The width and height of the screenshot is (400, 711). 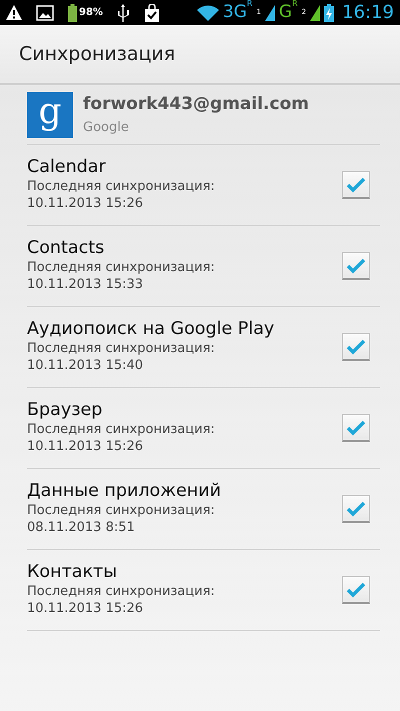 What do you see at coordinates (45, 12) in the screenshot?
I see `image-icon` at bounding box center [45, 12].